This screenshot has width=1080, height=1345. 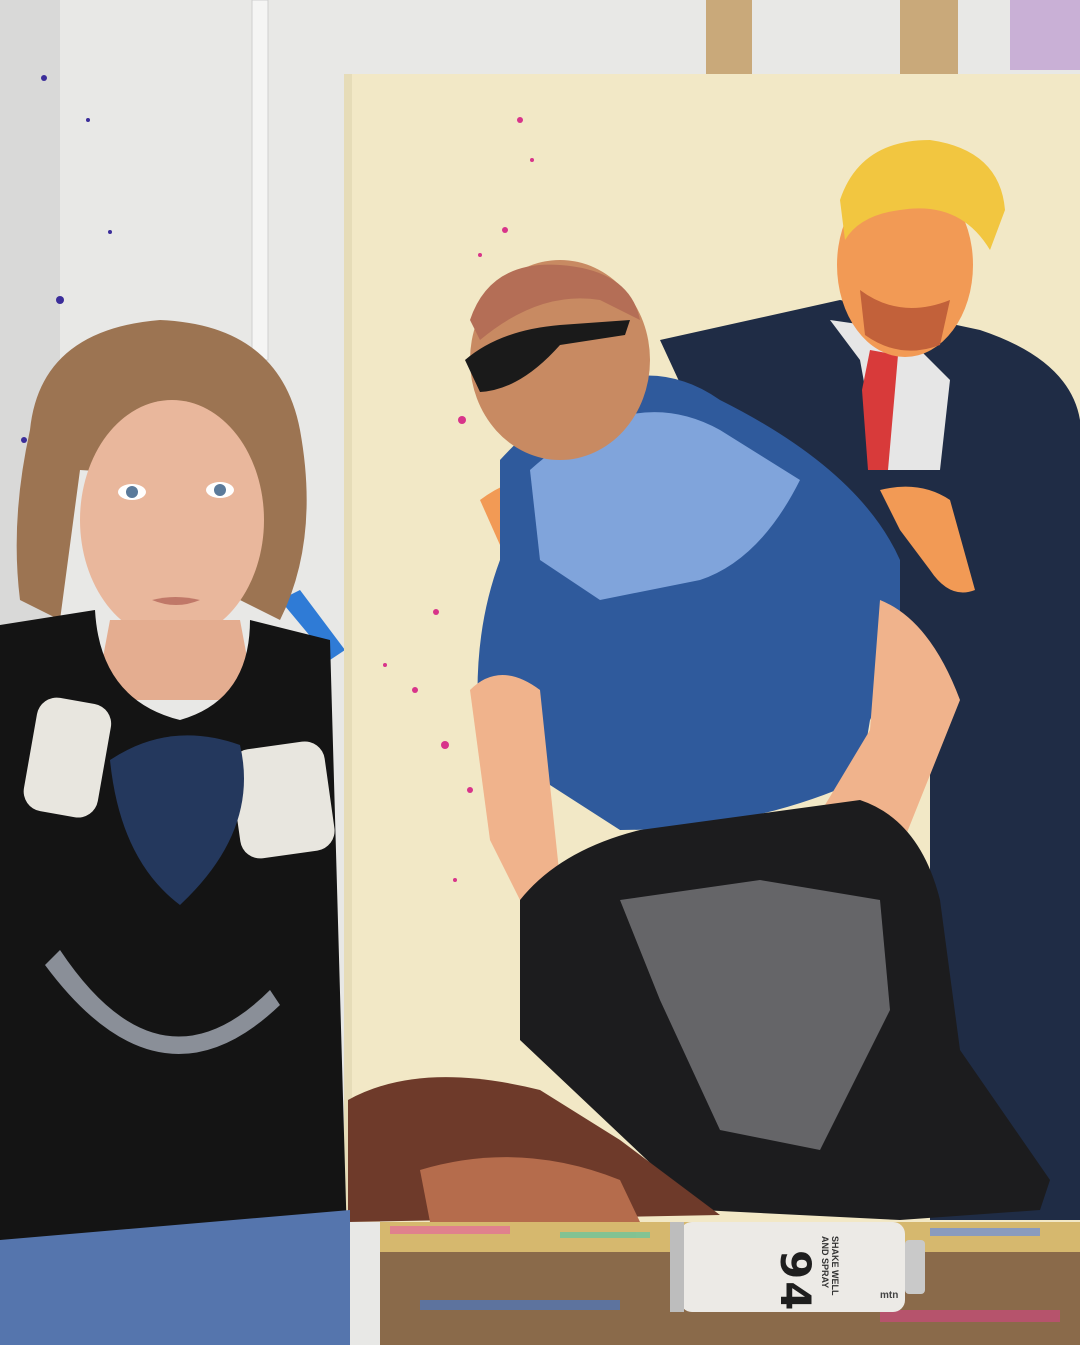 I want to click on spray-can-number: 94, so click(x=795, y=1281).